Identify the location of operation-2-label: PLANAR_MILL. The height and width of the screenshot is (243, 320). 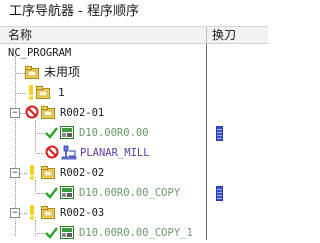
(115, 153).